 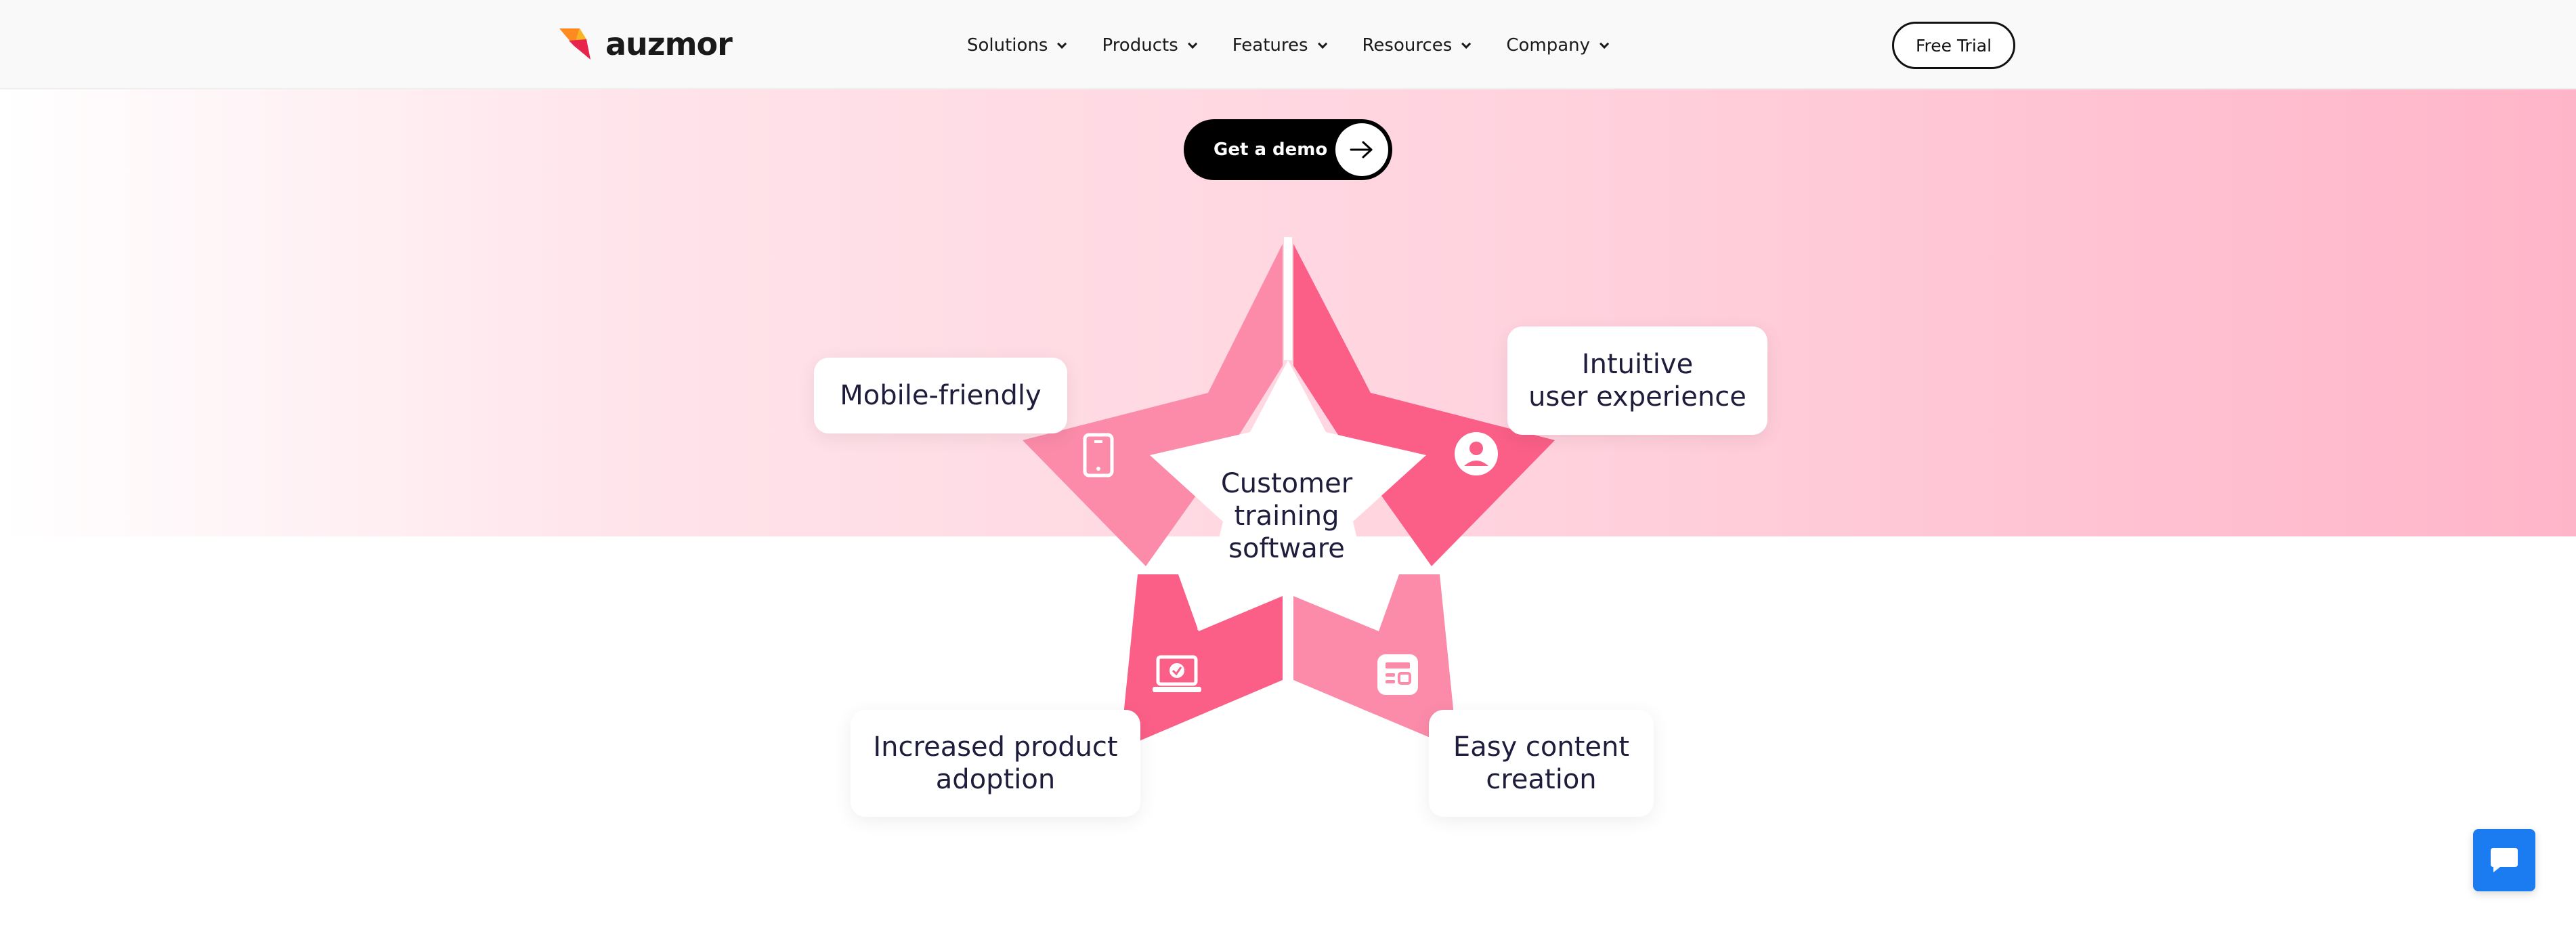 I want to click on nav-solutions: Solutions, so click(x=1017, y=46).